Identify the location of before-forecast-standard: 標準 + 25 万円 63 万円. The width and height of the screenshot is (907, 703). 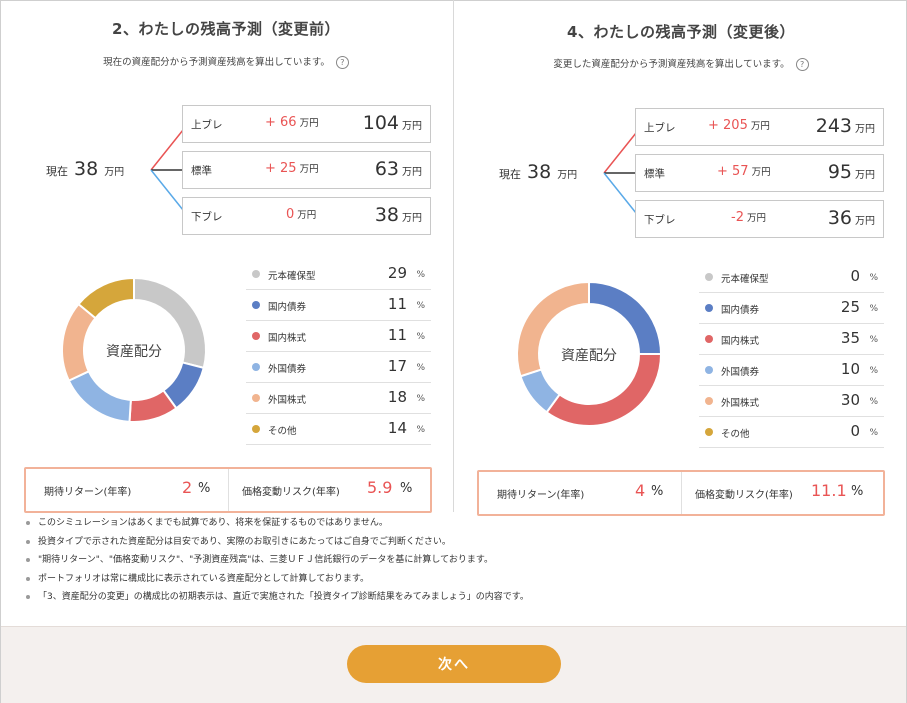
(306, 170).